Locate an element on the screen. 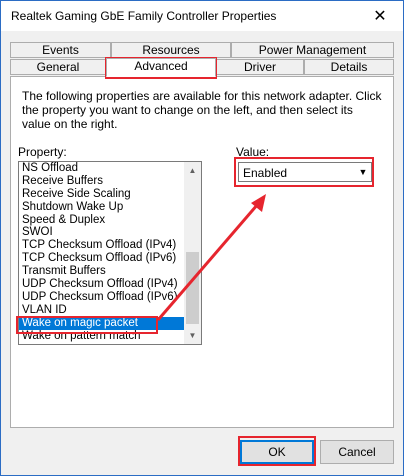  tab-label: Resources is located at coordinates (171, 50).